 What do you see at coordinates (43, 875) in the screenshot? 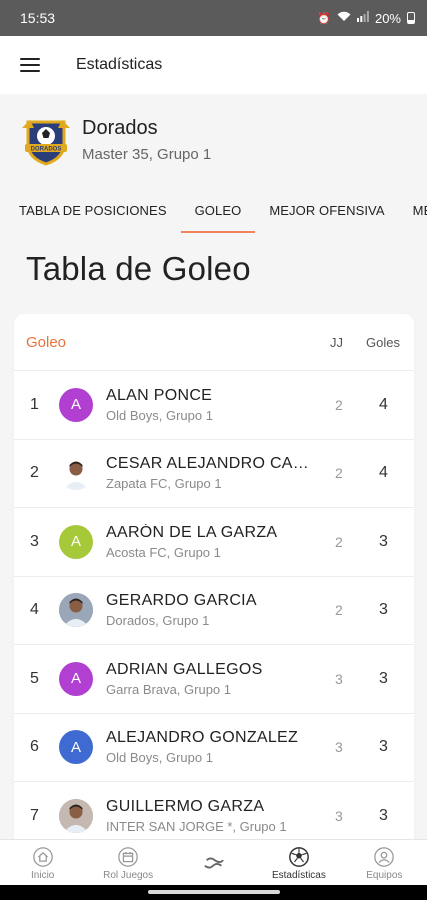
I see `nav-label: Inicio` at bounding box center [43, 875].